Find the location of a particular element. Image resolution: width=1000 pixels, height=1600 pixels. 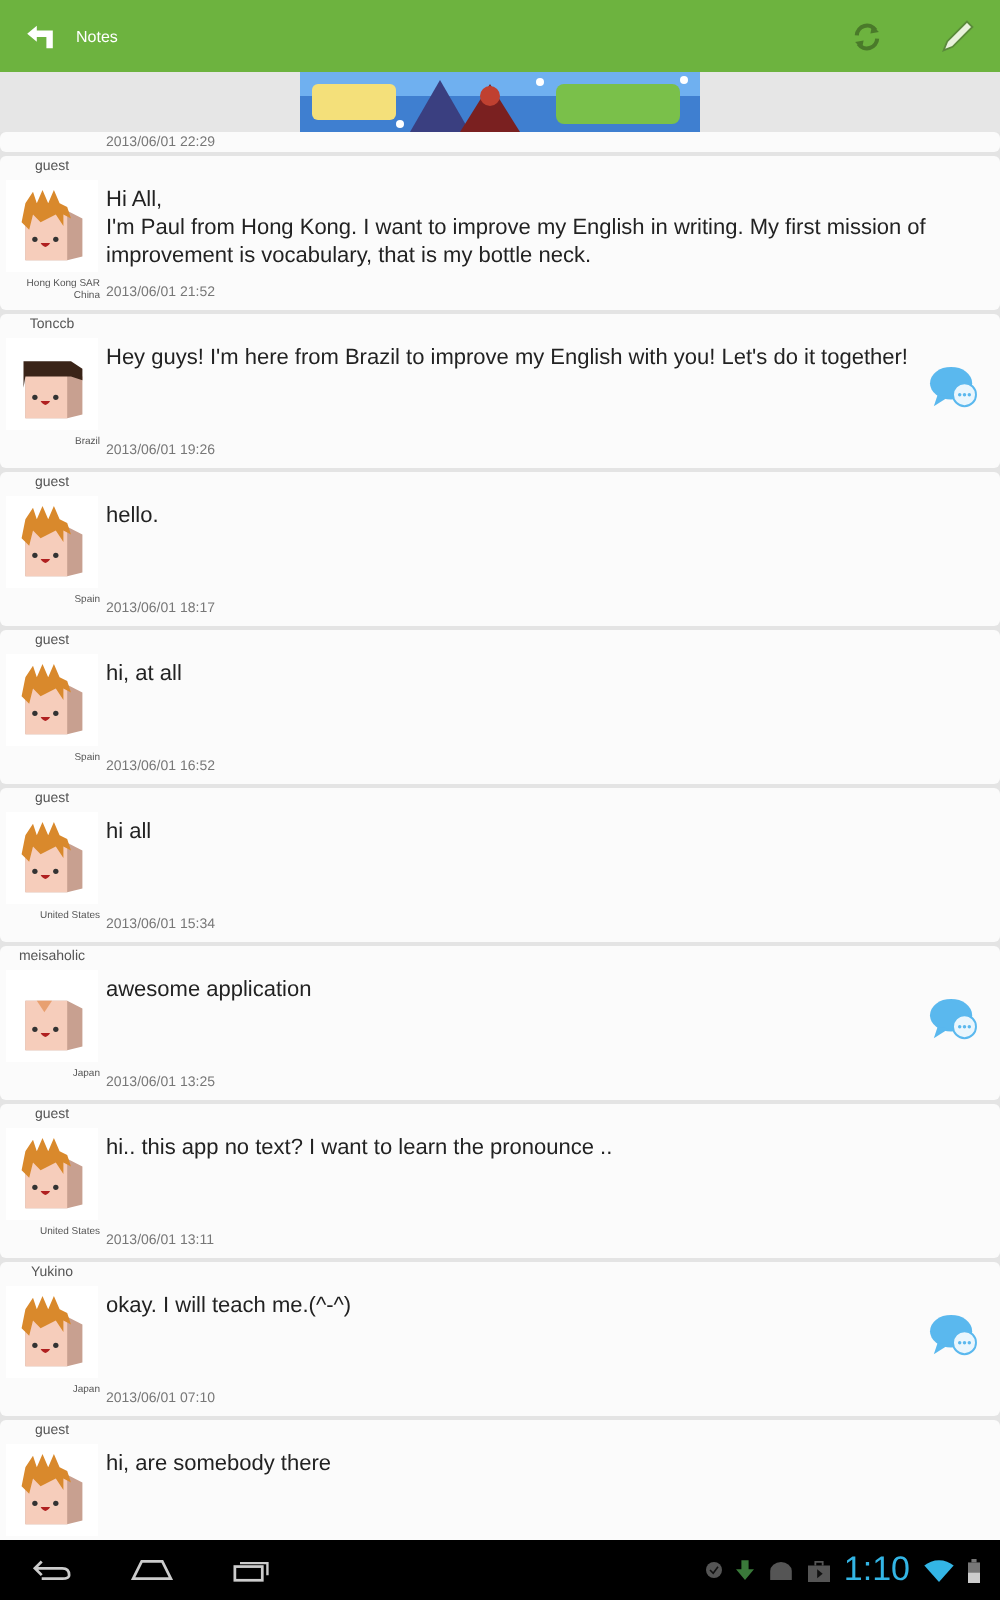

post-message: awesome application is located at coordinates (210, 991).